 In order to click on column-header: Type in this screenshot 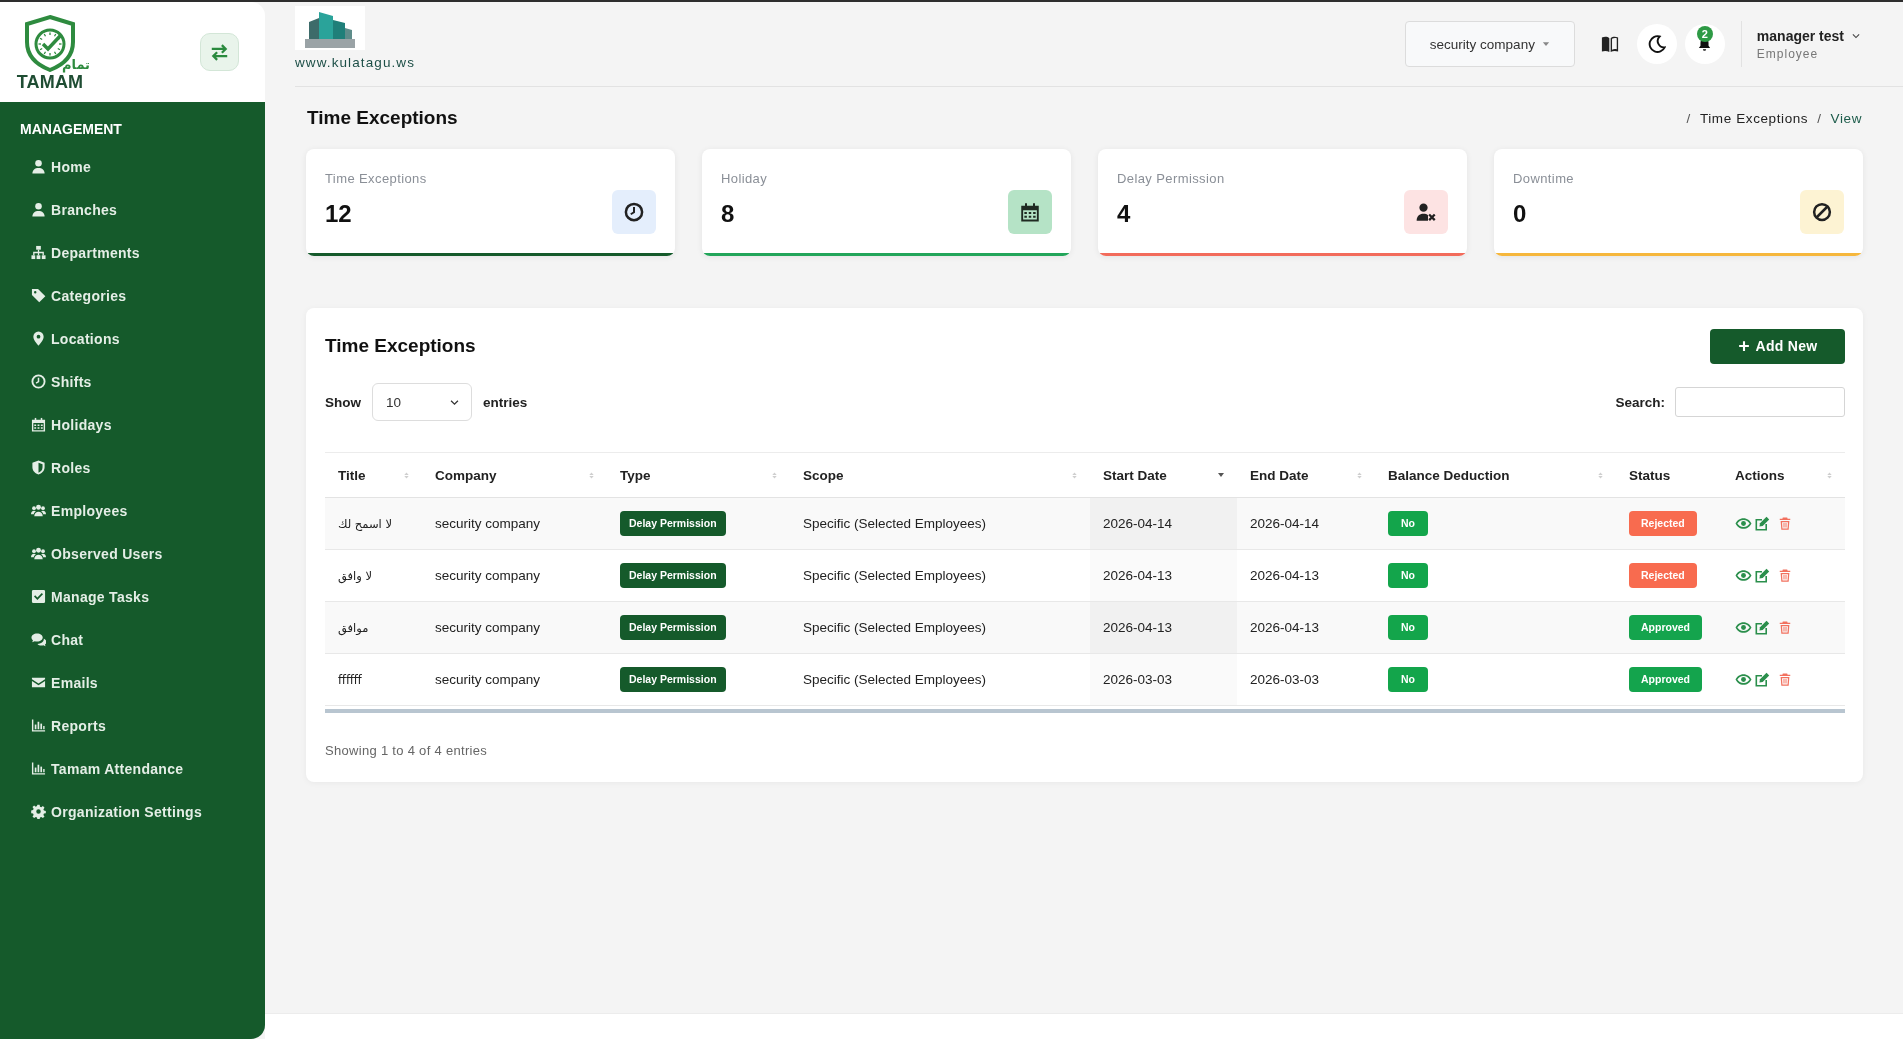, I will do `click(698, 475)`.